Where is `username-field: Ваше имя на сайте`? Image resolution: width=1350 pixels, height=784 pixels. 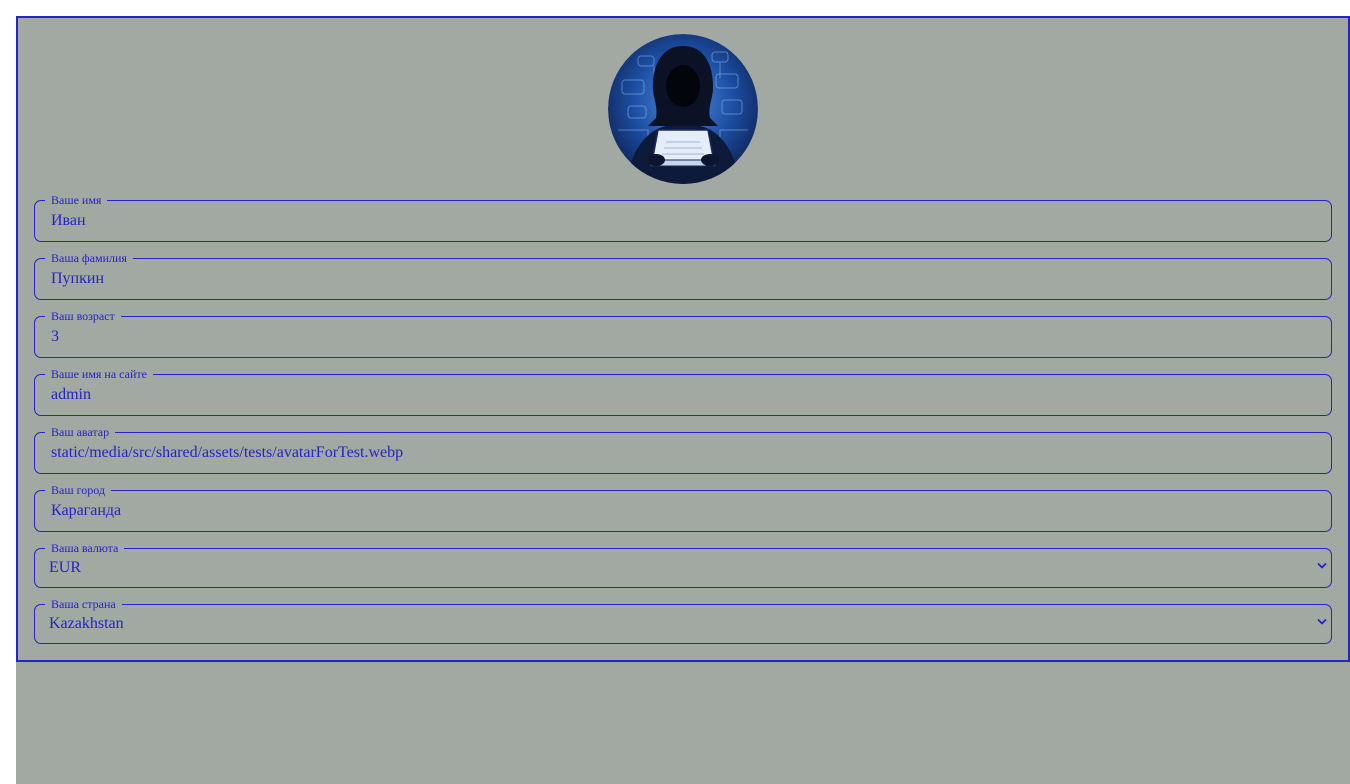 username-field: Ваше имя на сайте is located at coordinates (683, 392).